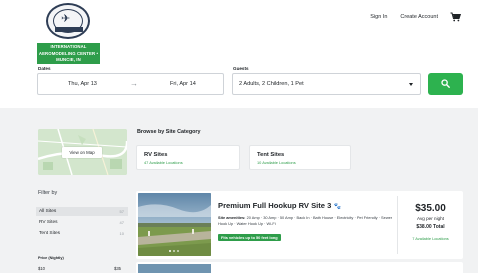 This screenshot has height=273, width=478. I want to click on price-min-value: $10, so click(41, 268).